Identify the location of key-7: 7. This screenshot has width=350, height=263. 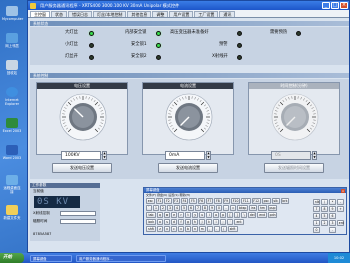
(198, 208).